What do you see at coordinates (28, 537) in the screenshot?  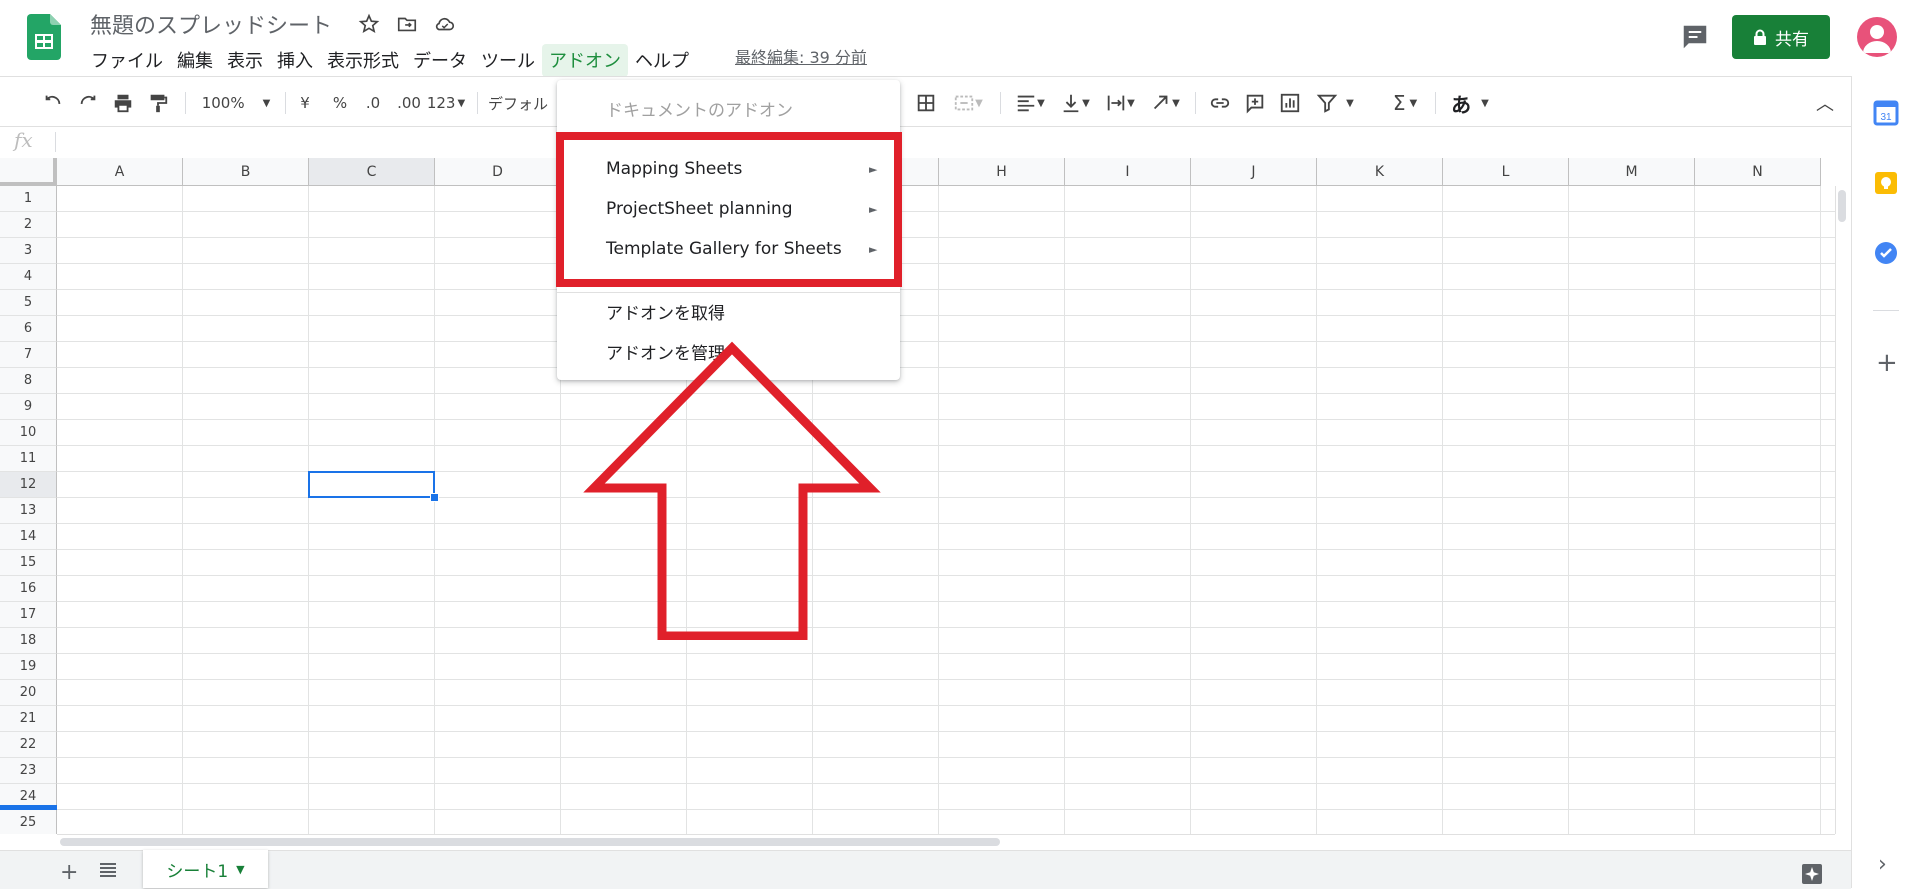 I see `row-header: 14` at bounding box center [28, 537].